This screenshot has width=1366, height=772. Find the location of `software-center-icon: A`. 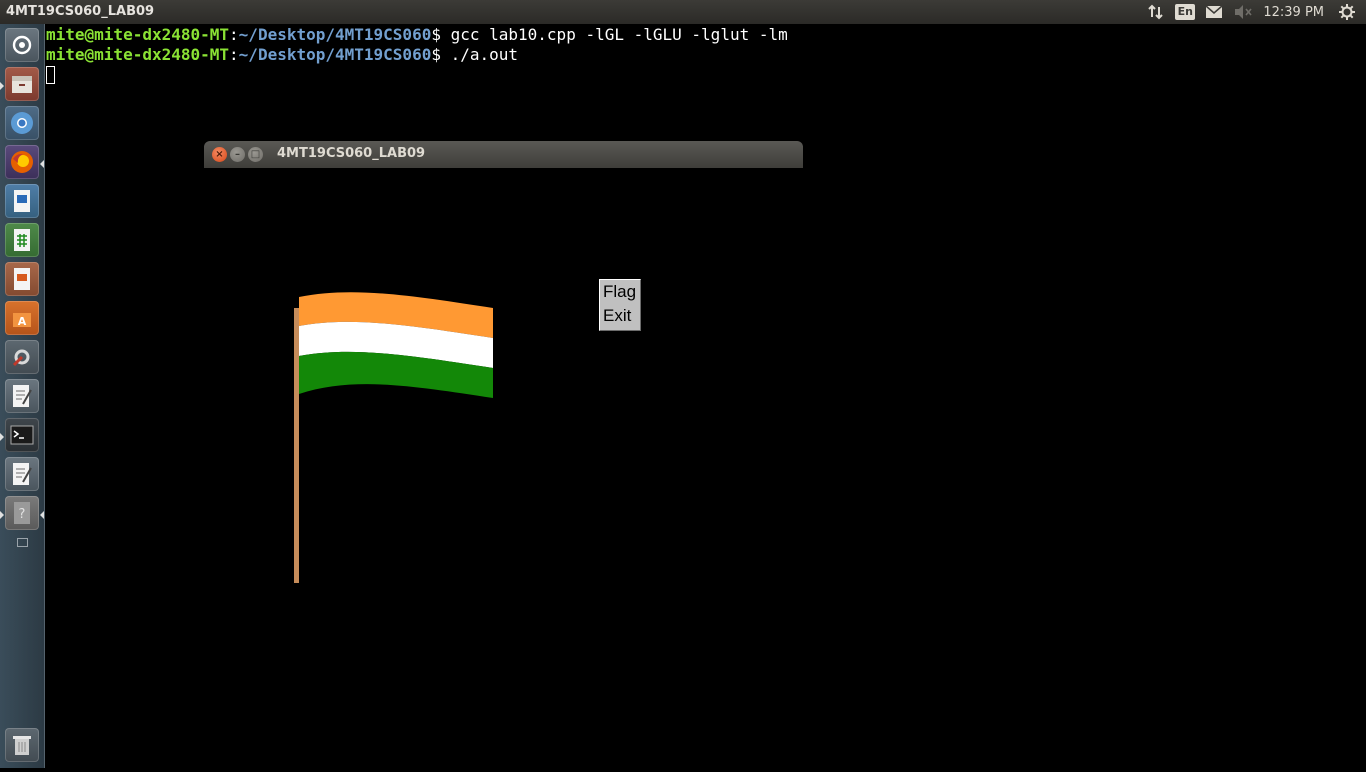

software-center-icon: A is located at coordinates (22, 318).